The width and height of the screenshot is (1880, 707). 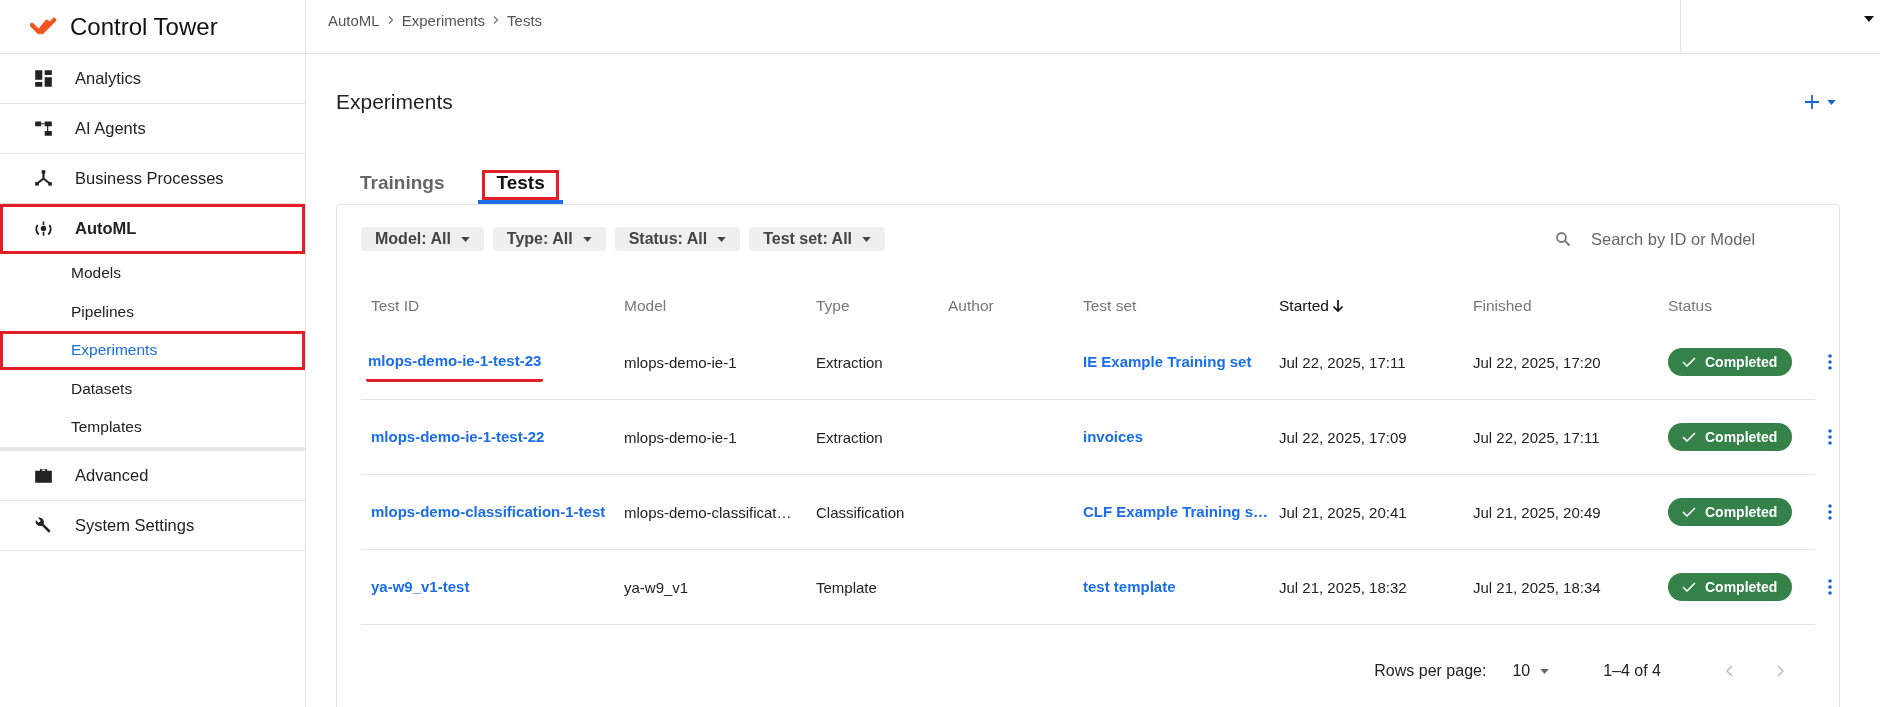 What do you see at coordinates (422, 239) in the screenshot?
I see `filter-dropdown: Model: All` at bounding box center [422, 239].